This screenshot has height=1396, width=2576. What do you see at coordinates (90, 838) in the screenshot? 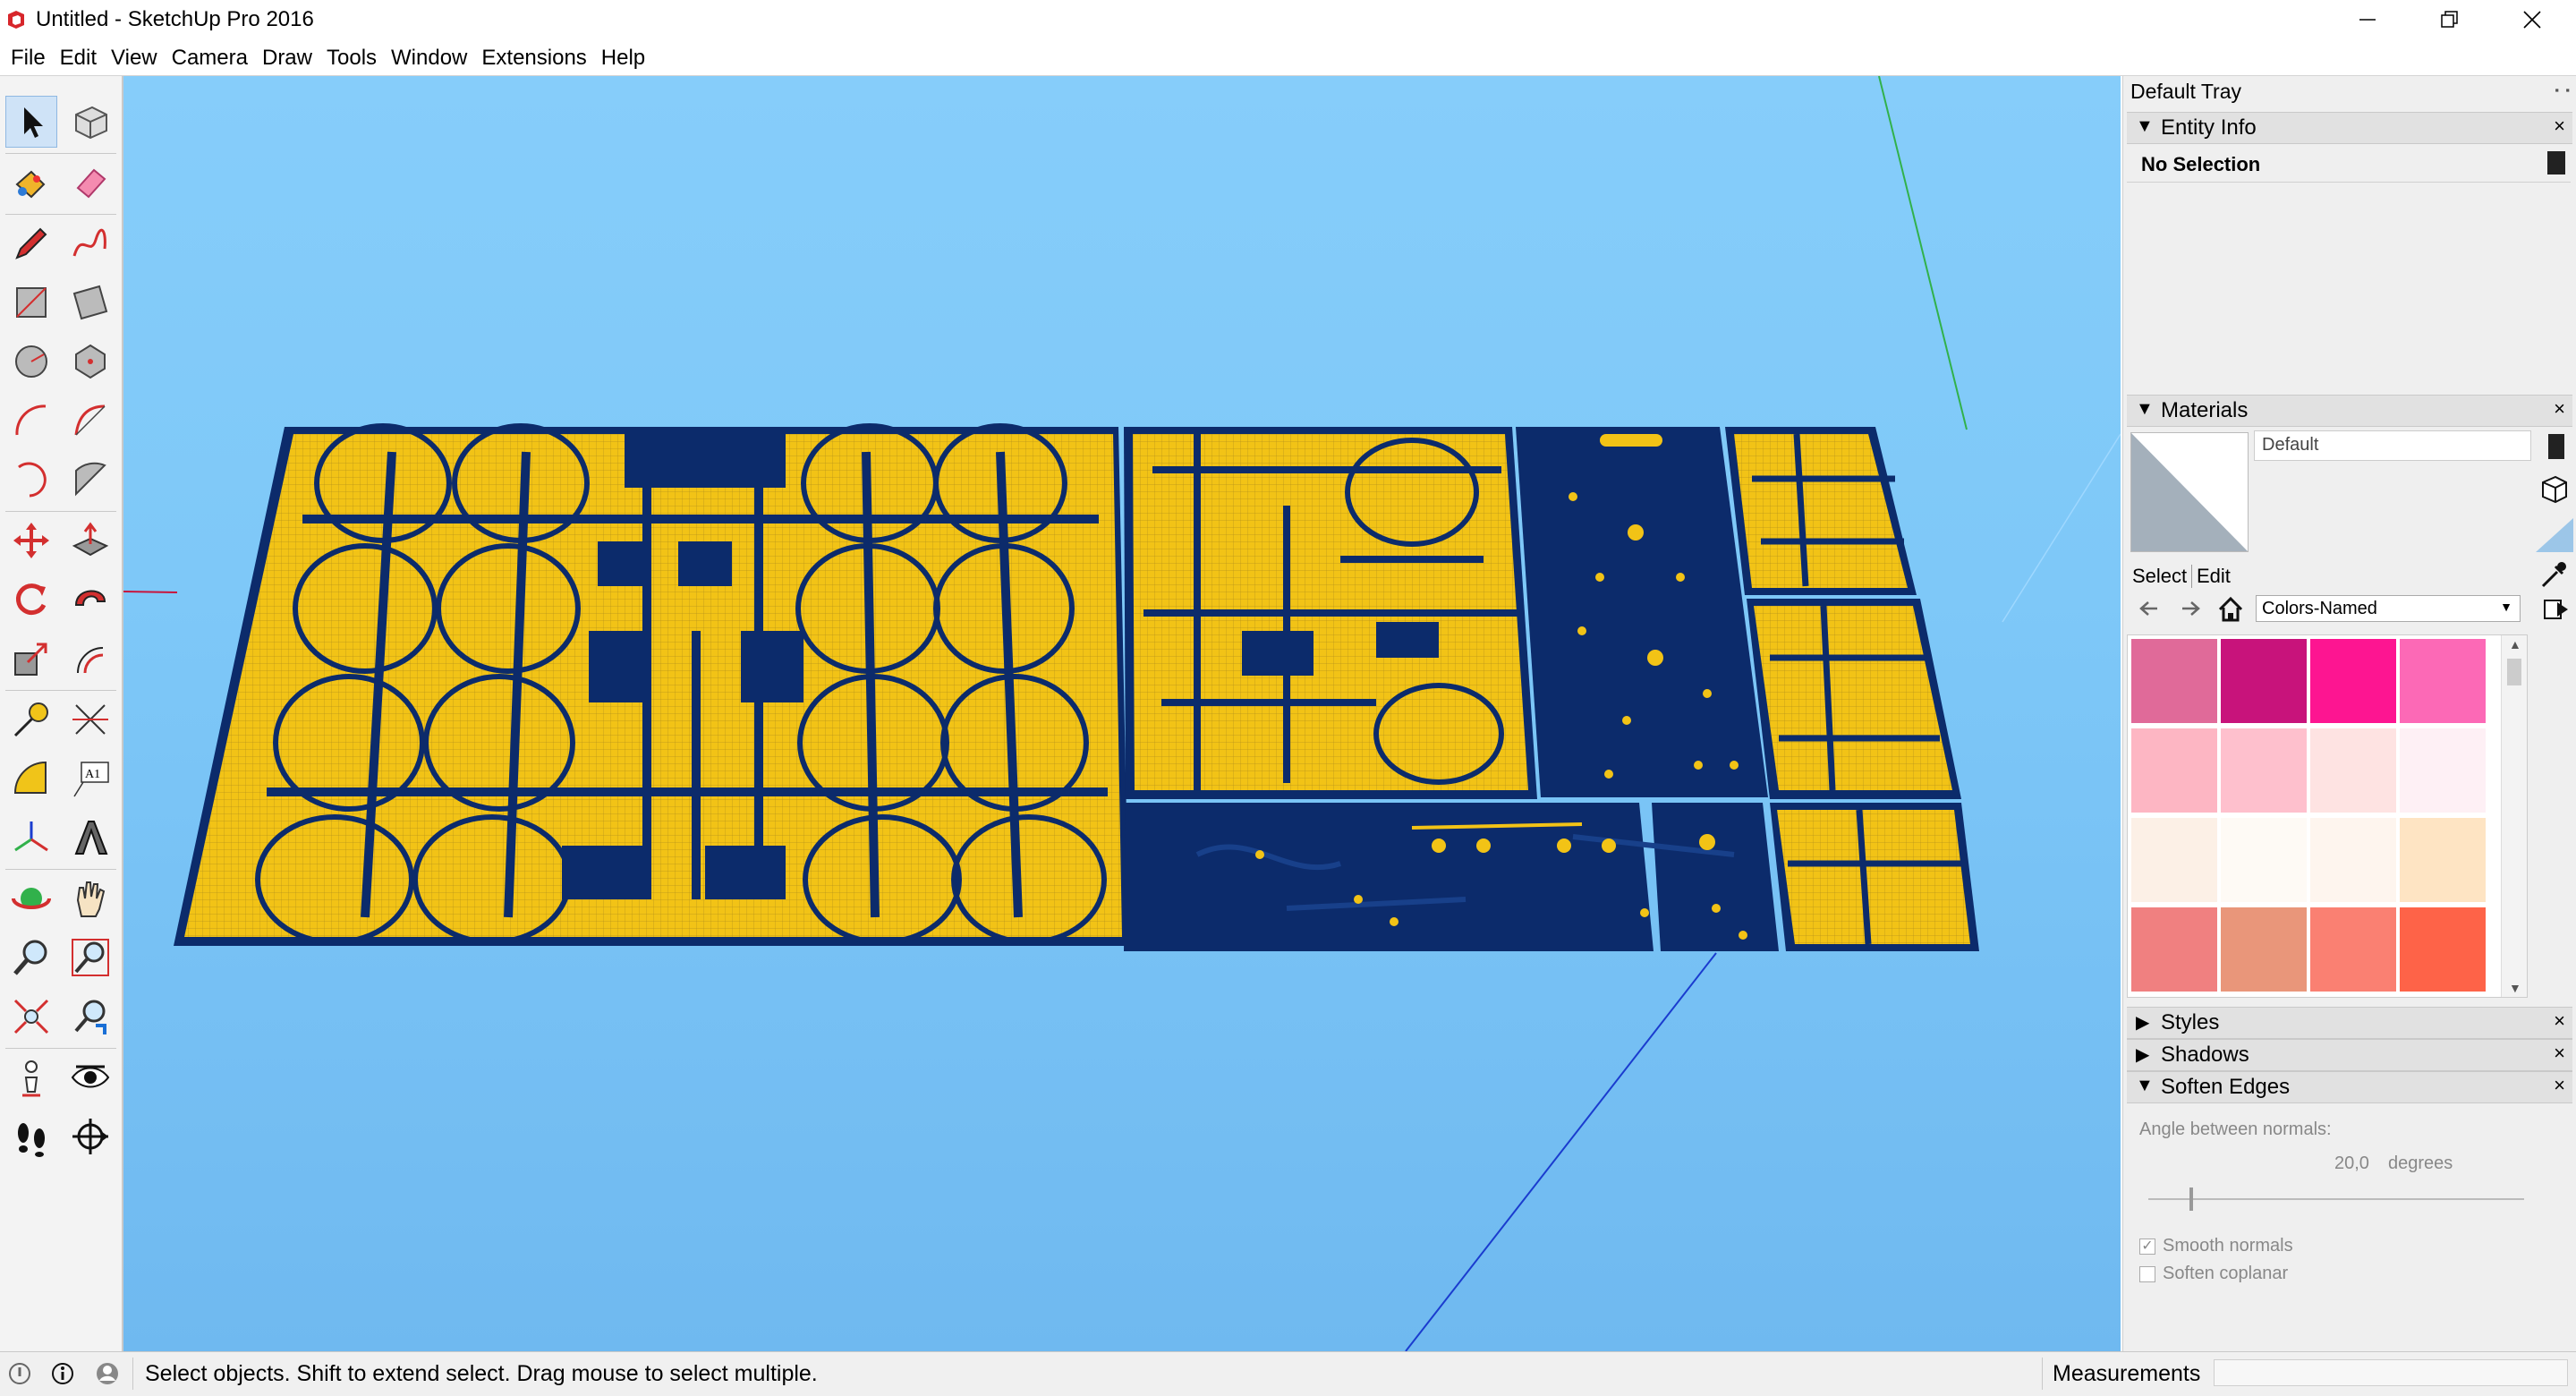
I see `3d-text-button` at bounding box center [90, 838].